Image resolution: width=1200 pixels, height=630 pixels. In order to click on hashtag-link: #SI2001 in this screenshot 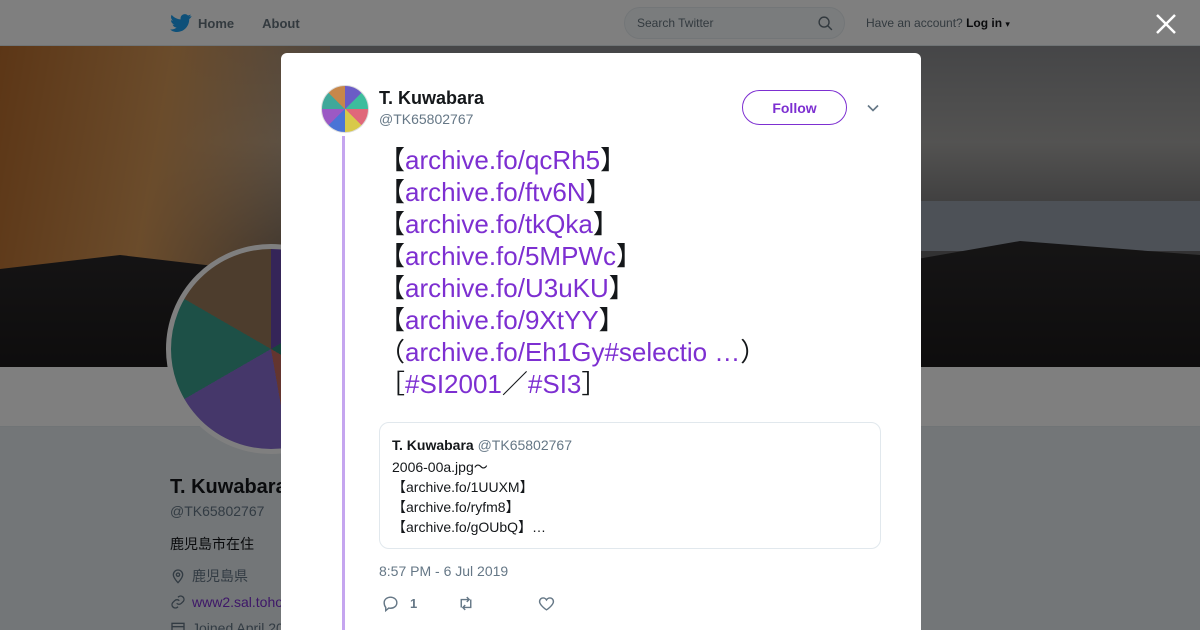, I will do `click(453, 384)`.